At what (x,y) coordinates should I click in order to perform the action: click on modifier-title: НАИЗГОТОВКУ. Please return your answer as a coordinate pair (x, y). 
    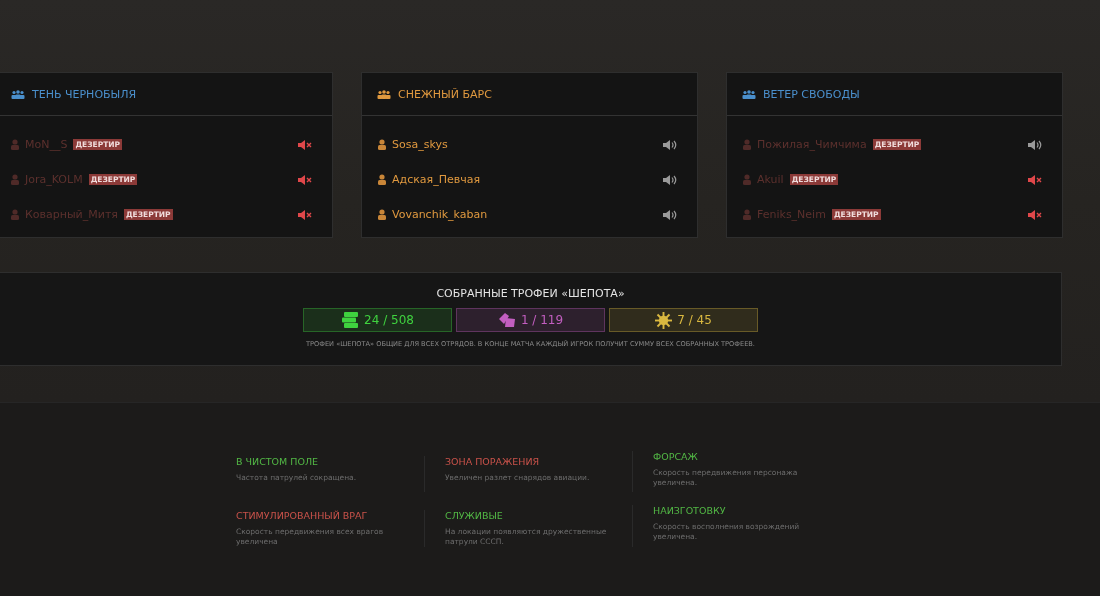
    Looking at the image, I should click on (690, 510).